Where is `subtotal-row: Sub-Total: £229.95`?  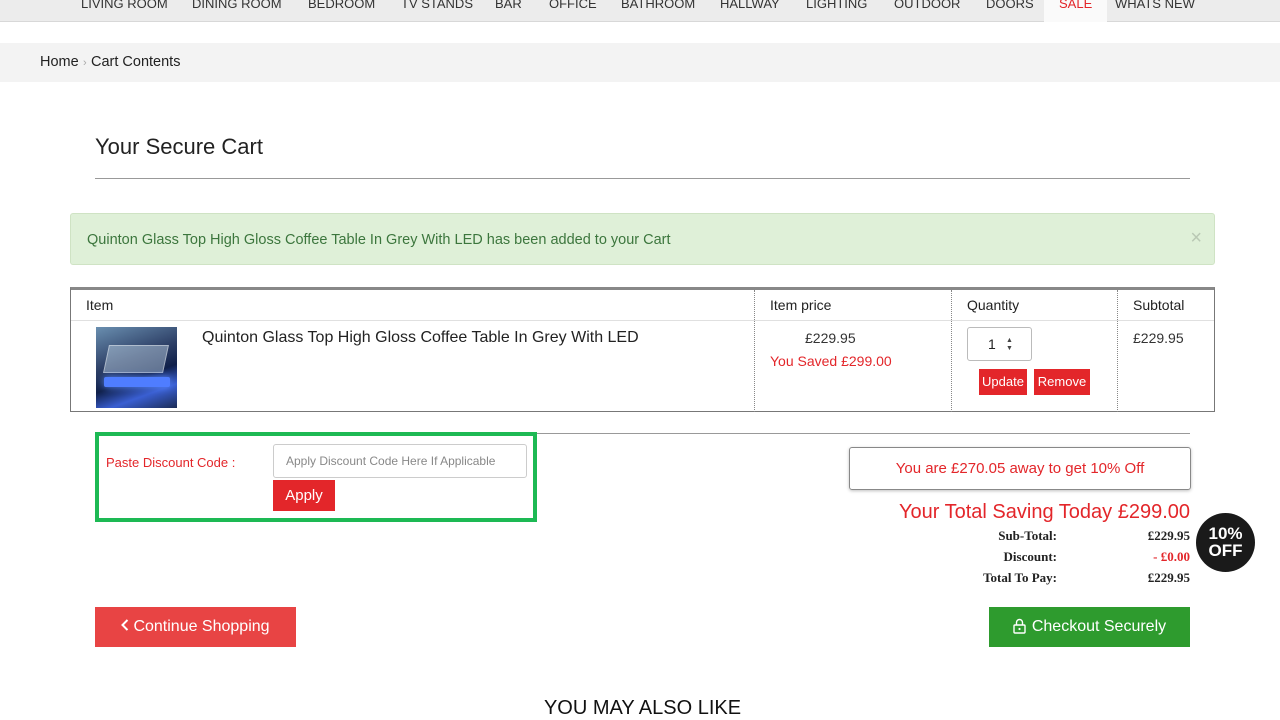
subtotal-row: Sub-Total: £229.95 is located at coordinates (1045, 538).